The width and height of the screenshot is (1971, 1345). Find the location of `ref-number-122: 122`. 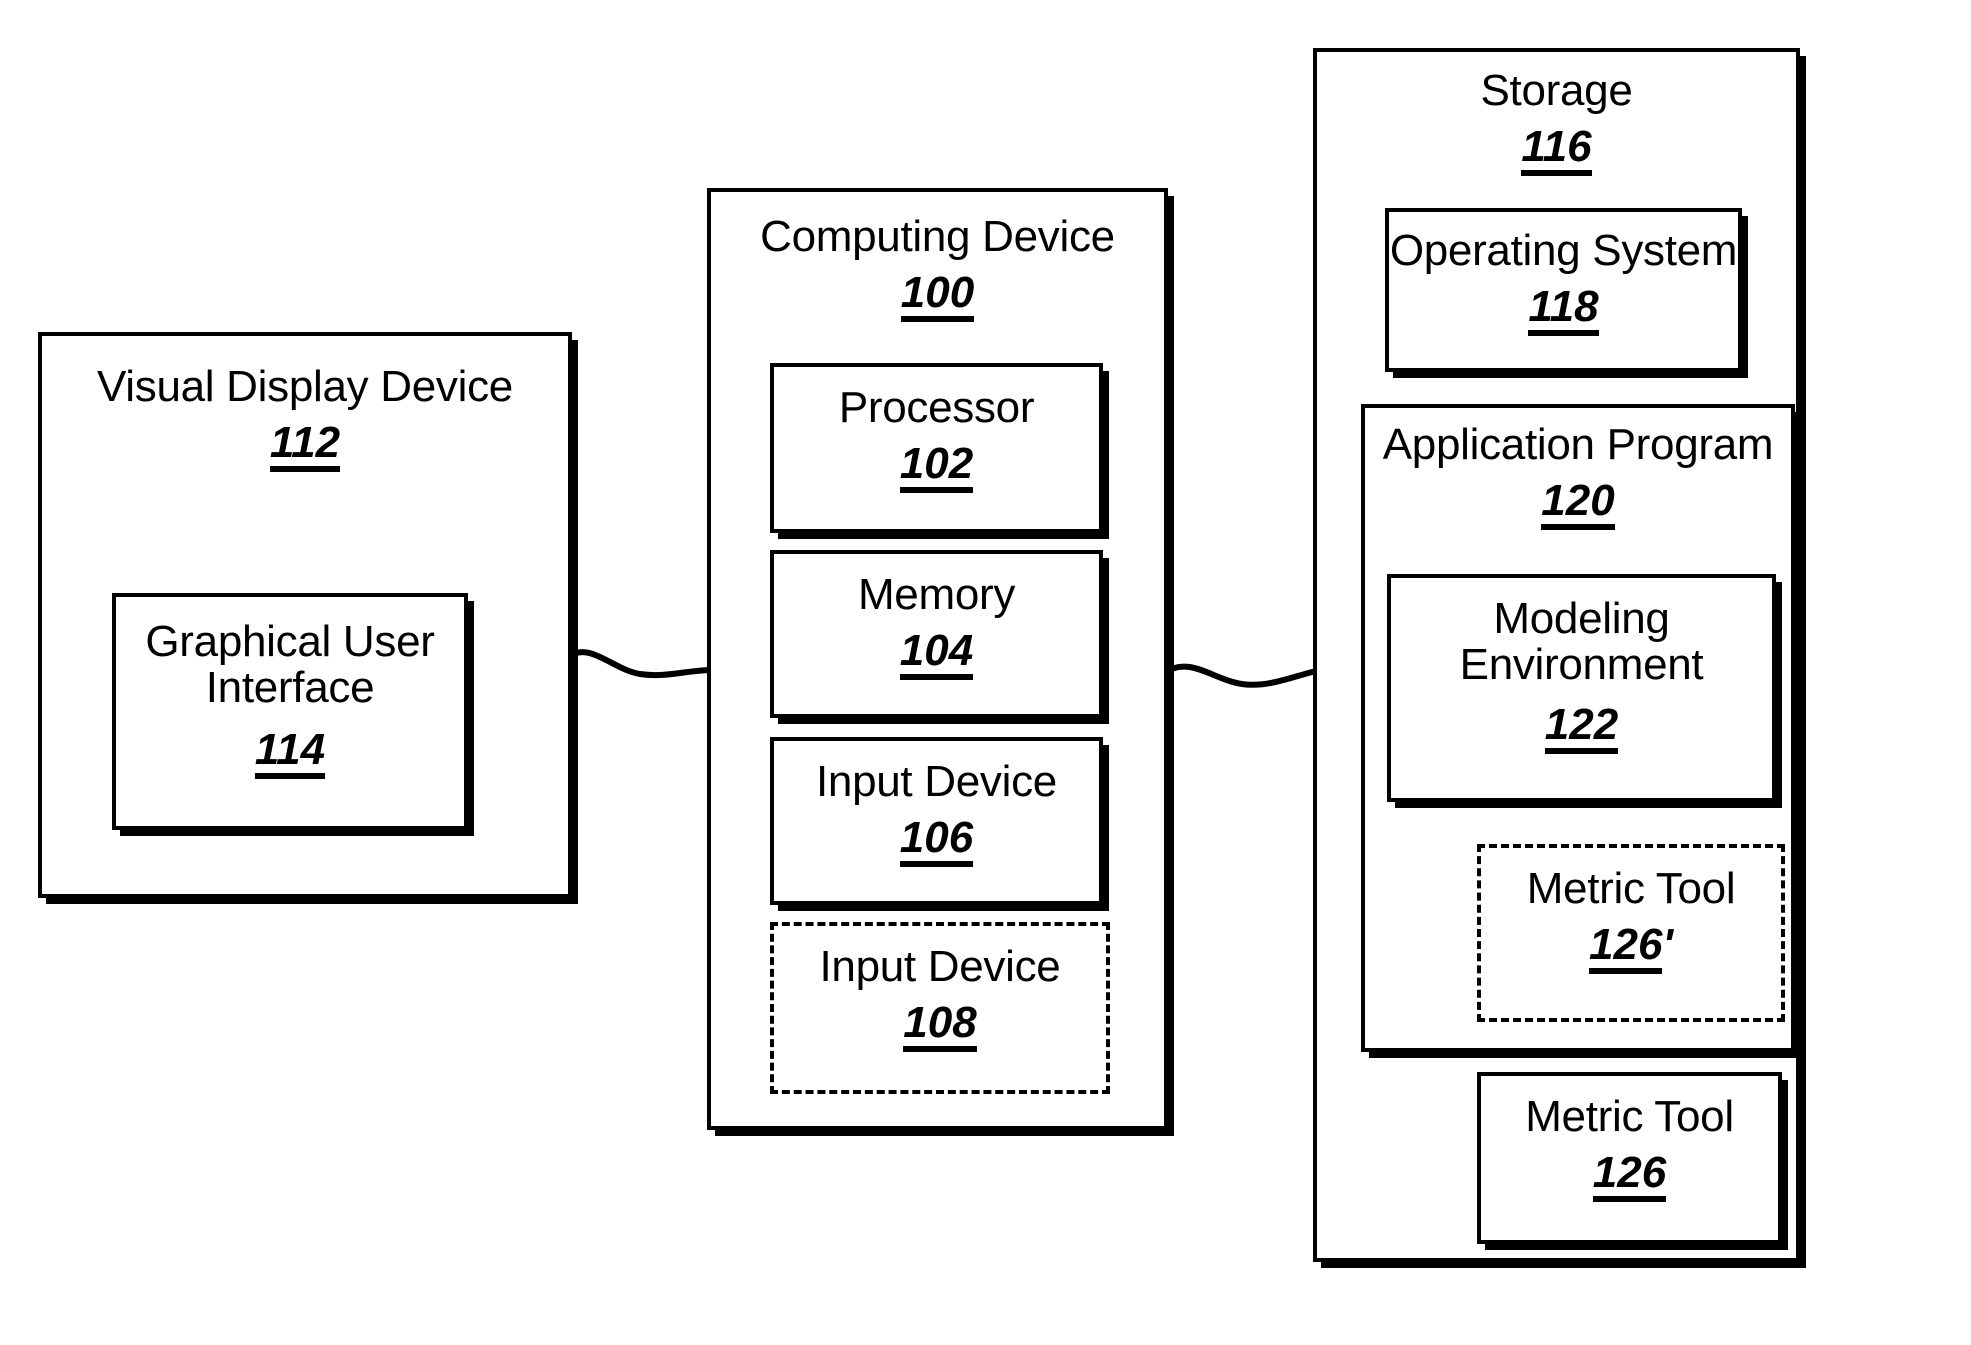

ref-number-122: 122 is located at coordinates (1581, 728).